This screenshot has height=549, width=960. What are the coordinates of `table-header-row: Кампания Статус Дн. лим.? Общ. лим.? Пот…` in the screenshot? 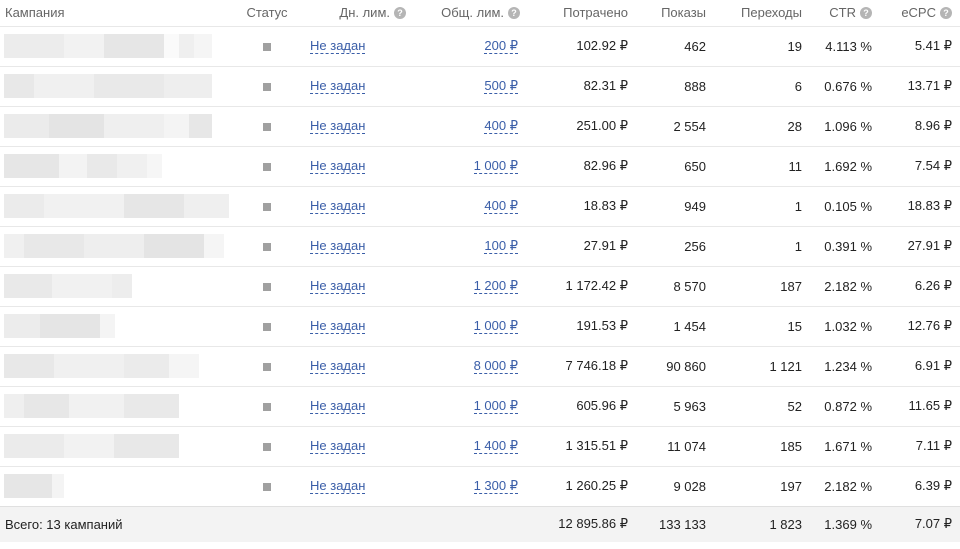 It's located at (480, 13).